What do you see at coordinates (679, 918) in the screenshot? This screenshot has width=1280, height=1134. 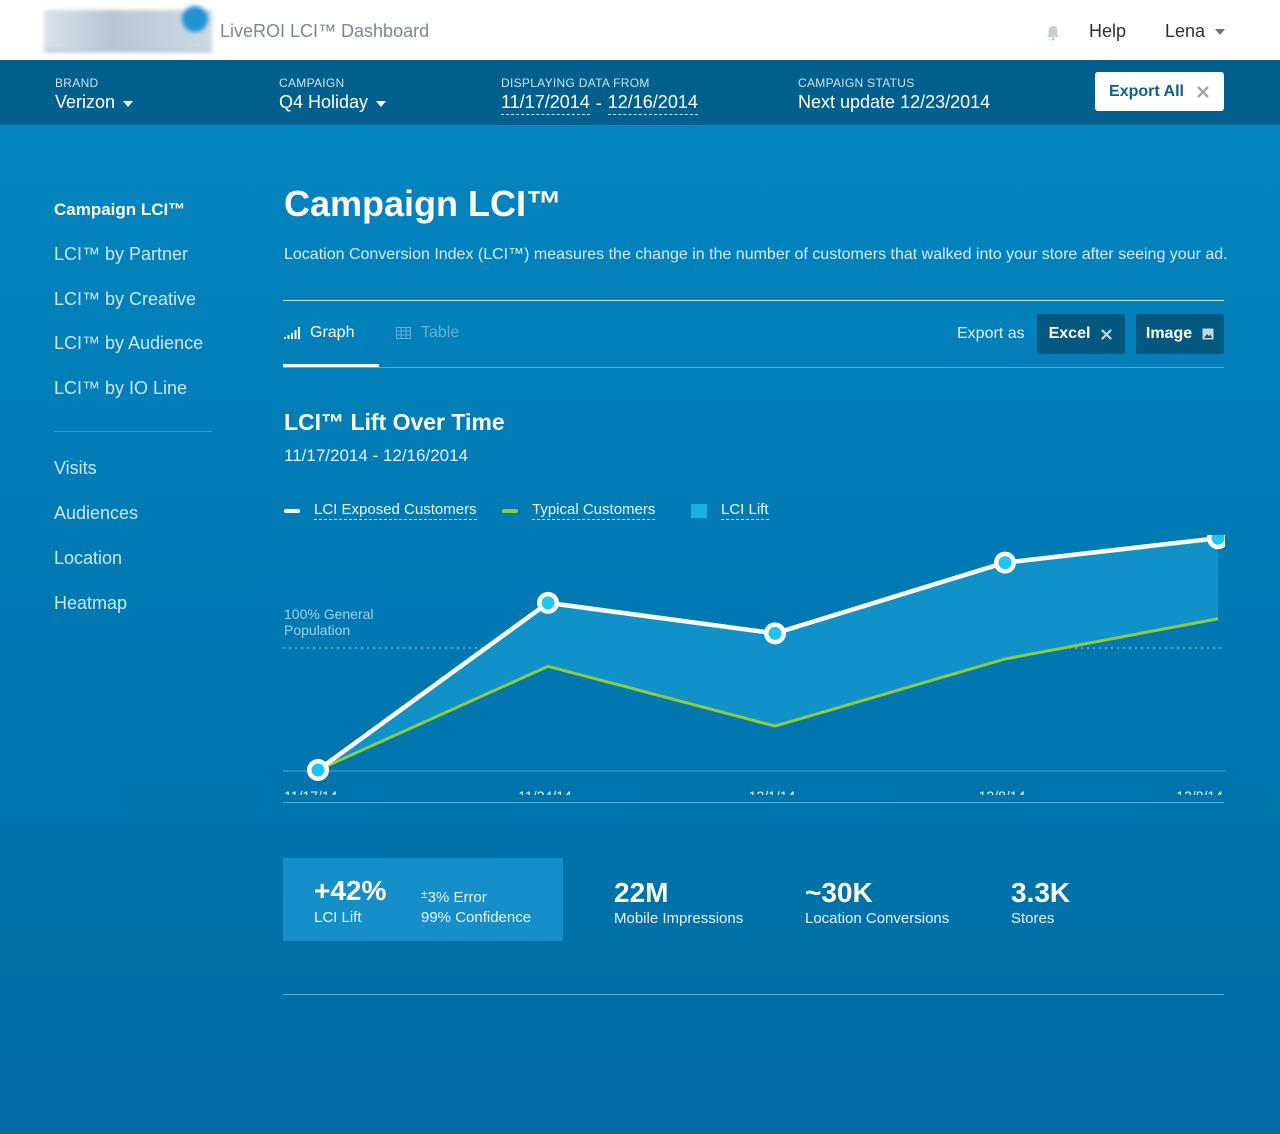 I see `impressions-label: Mobile Impressions` at bounding box center [679, 918].